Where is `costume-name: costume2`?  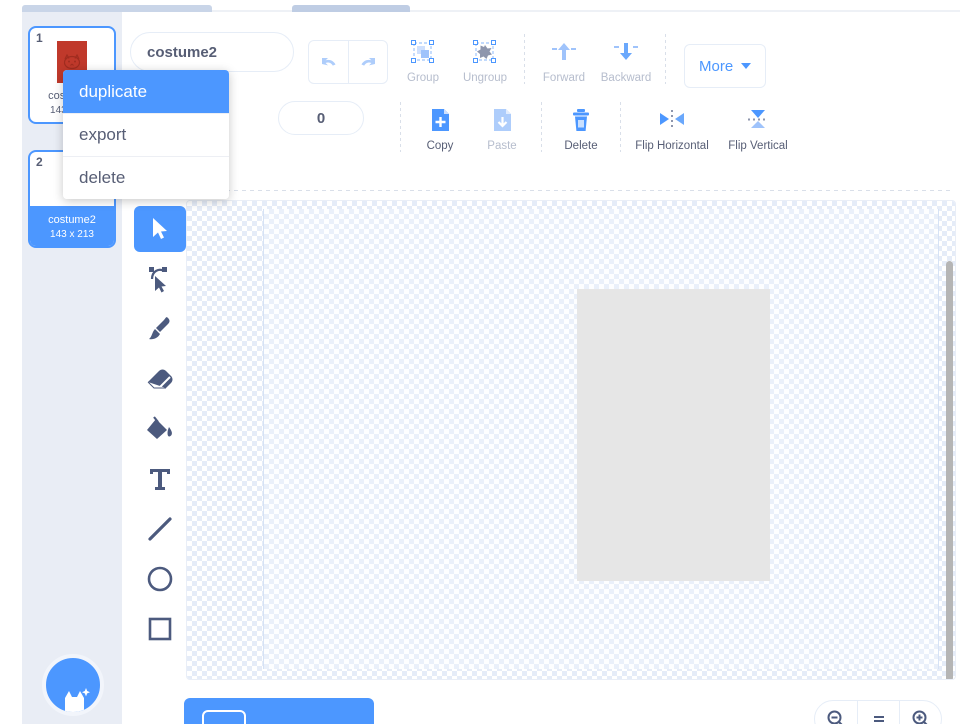 costume-name: costume2 is located at coordinates (72, 220).